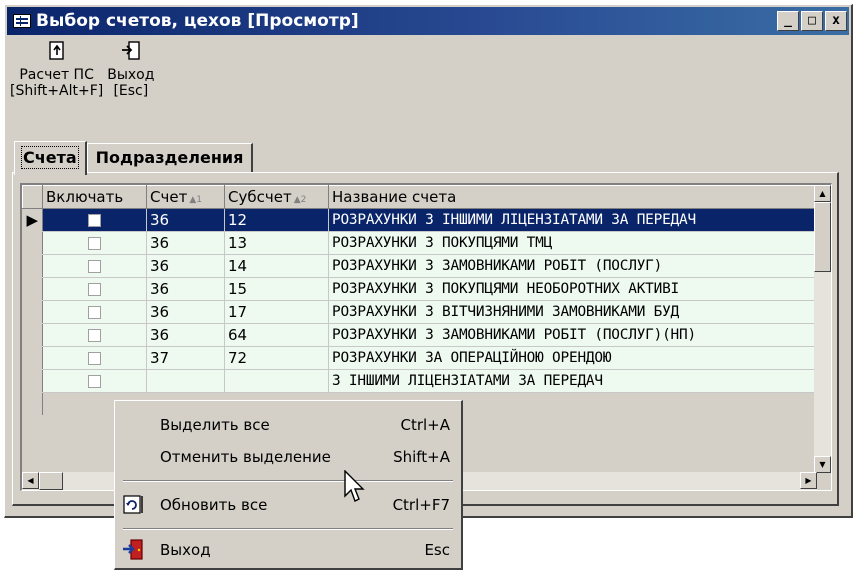  Describe the element at coordinates (56, 75) in the screenshot. I see `calculate-label: Расчет ПС` at that location.